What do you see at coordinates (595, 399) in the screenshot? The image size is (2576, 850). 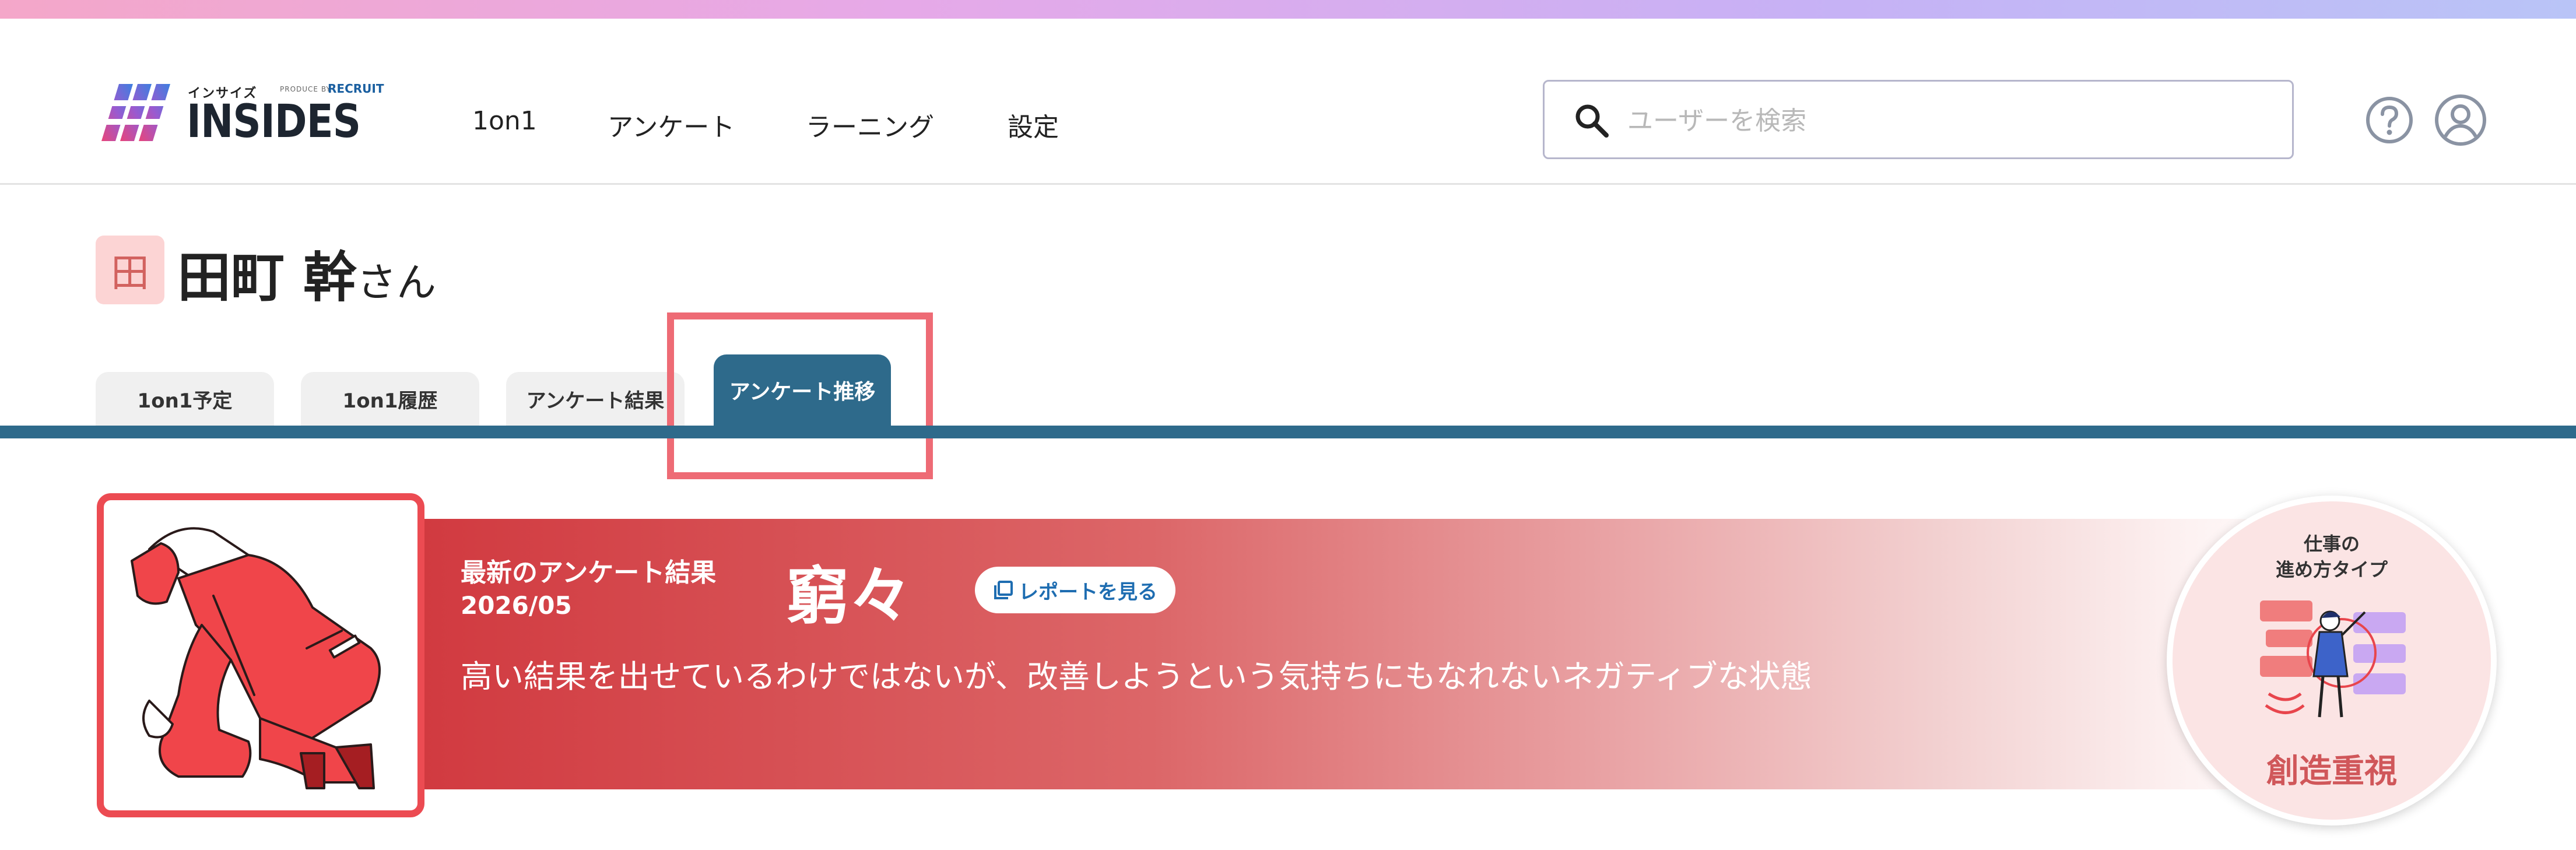 I see `tab-survey-results: アンケート結果` at bounding box center [595, 399].